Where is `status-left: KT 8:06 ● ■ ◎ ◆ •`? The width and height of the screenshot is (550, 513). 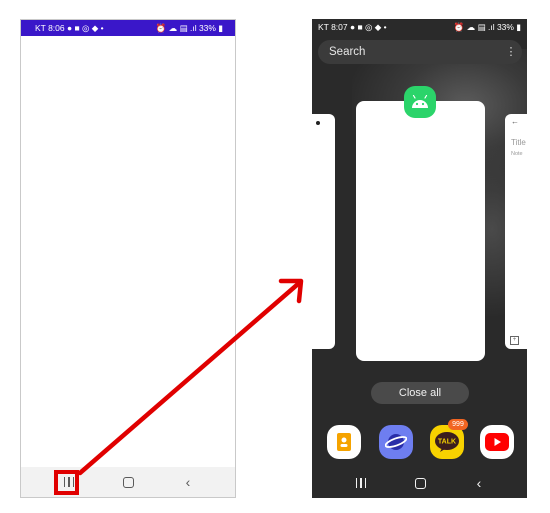
status-left: KT 8:06 ● ■ ◎ ◆ • is located at coordinates (69, 28).